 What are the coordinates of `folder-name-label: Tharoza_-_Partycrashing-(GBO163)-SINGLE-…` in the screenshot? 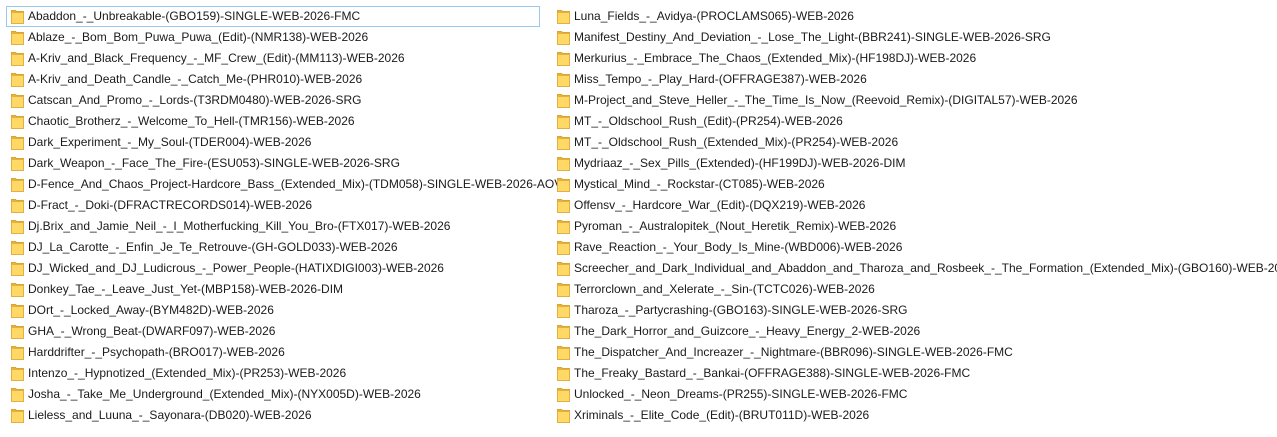 It's located at (741, 310).